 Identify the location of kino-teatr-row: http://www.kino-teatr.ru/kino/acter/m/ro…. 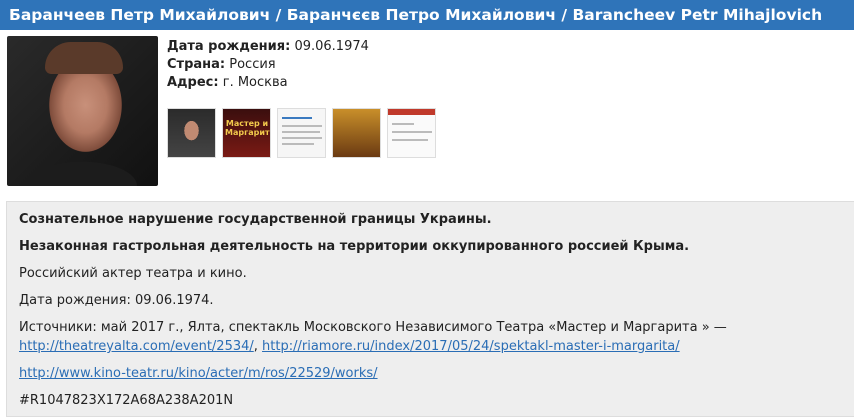
(436, 373).